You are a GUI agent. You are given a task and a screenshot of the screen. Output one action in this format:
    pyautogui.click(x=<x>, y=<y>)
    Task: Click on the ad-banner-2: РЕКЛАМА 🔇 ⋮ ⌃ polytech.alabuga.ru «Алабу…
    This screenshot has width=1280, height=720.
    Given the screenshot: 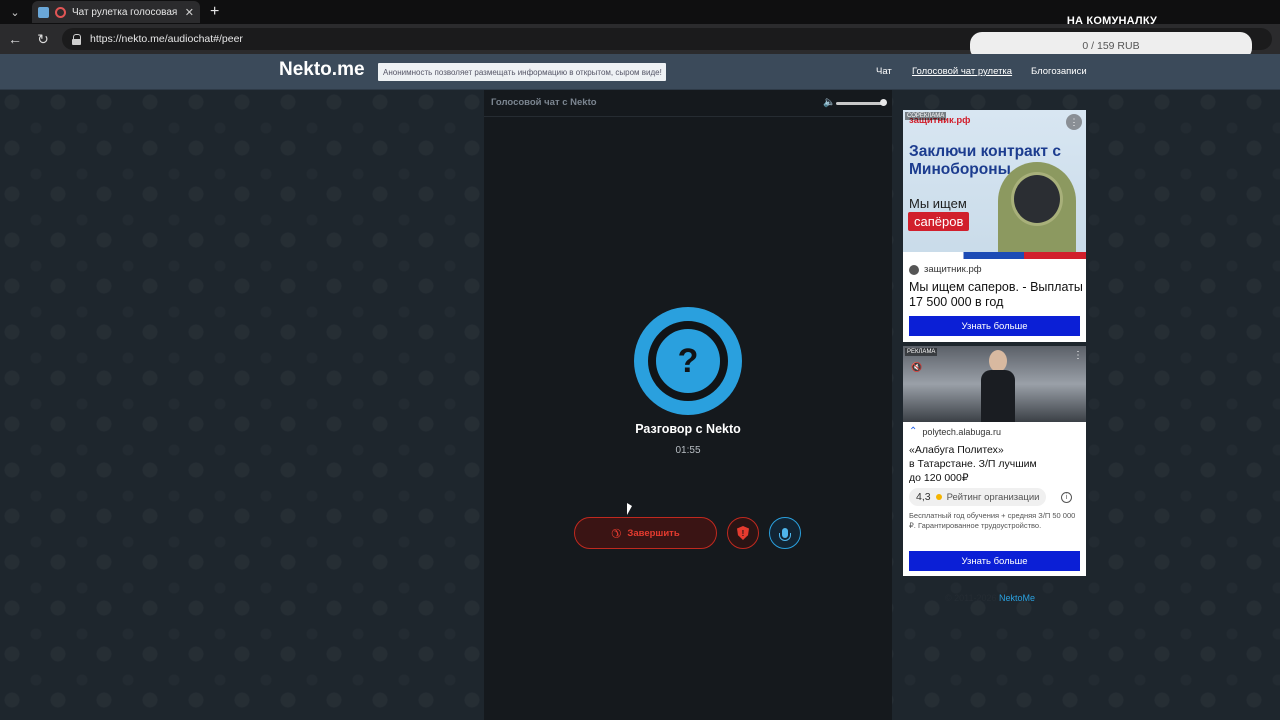 What is the action you would take?
    pyautogui.click(x=994, y=461)
    